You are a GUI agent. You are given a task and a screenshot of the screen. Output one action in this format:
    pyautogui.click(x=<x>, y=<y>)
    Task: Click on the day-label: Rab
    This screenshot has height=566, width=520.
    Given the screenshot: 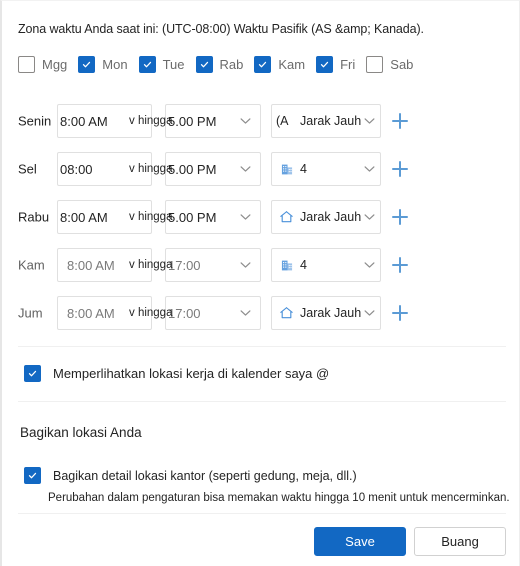 What is the action you would take?
    pyautogui.click(x=231, y=64)
    